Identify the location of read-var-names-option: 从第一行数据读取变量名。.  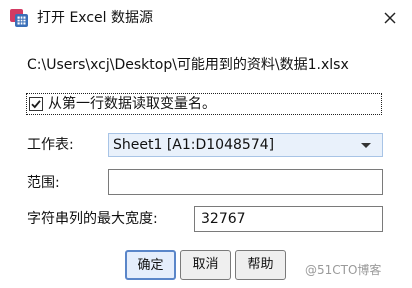
(204, 104).